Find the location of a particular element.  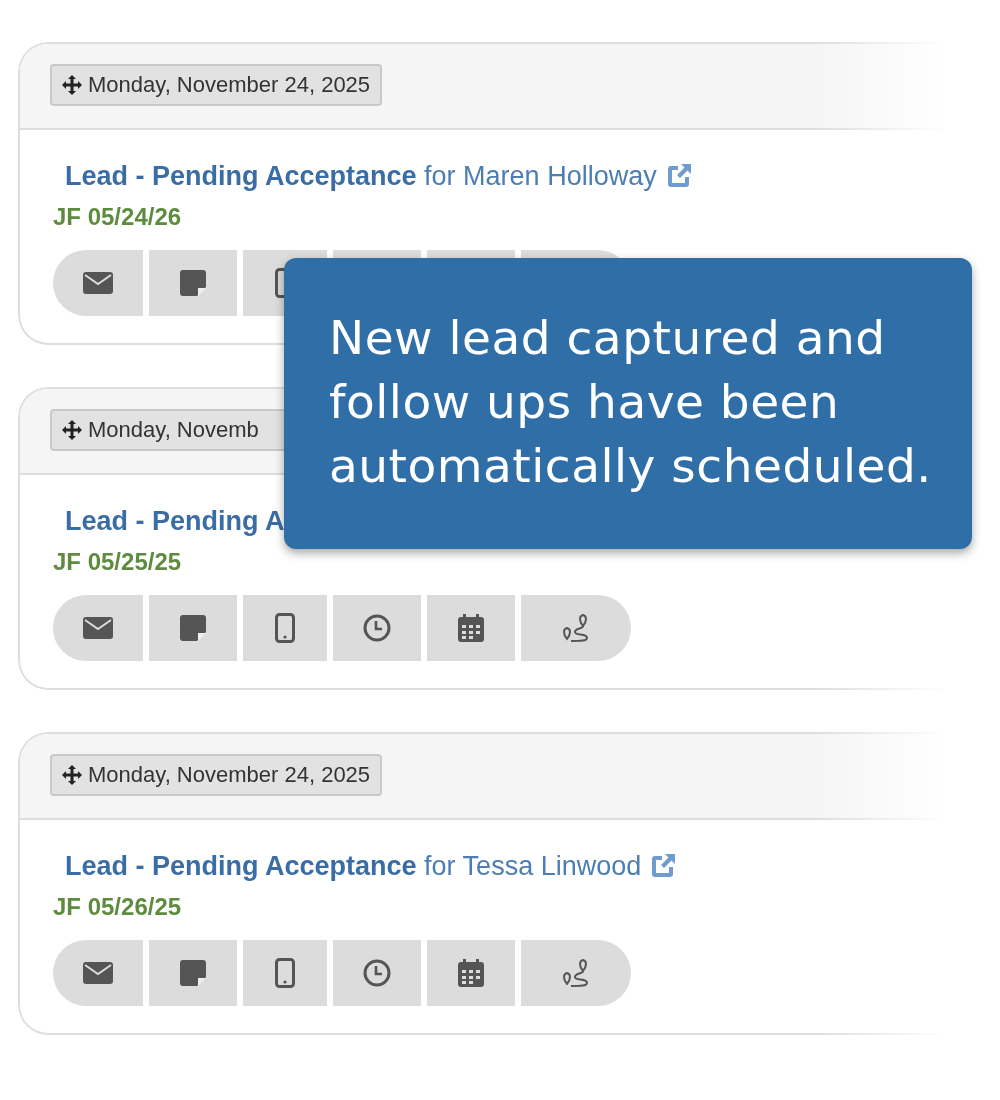

follow-up-date: JF 05/24/26 is located at coordinates (117, 217).